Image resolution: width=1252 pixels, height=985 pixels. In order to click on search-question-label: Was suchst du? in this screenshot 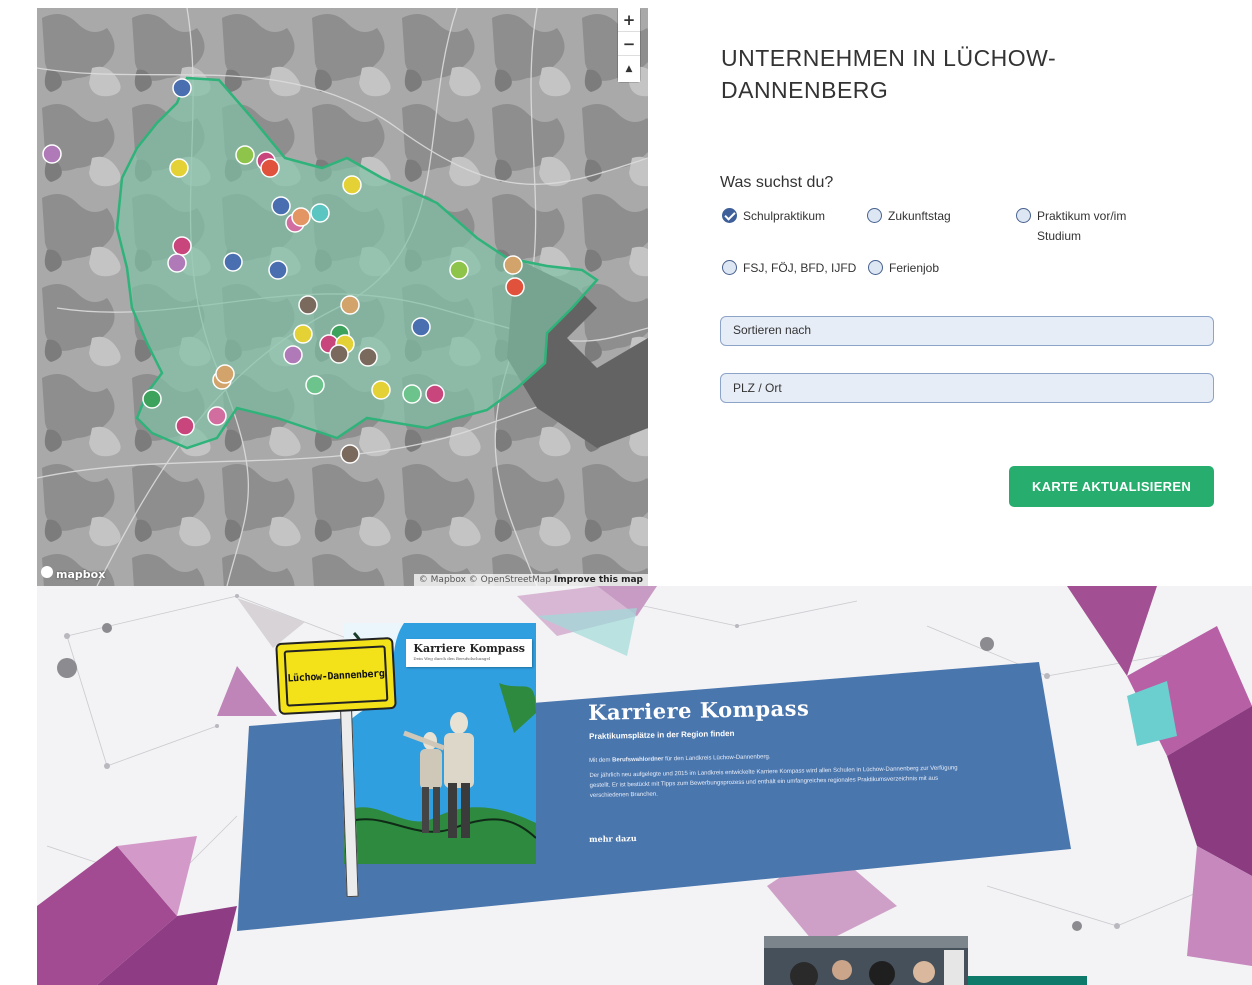, I will do `click(777, 182)`.